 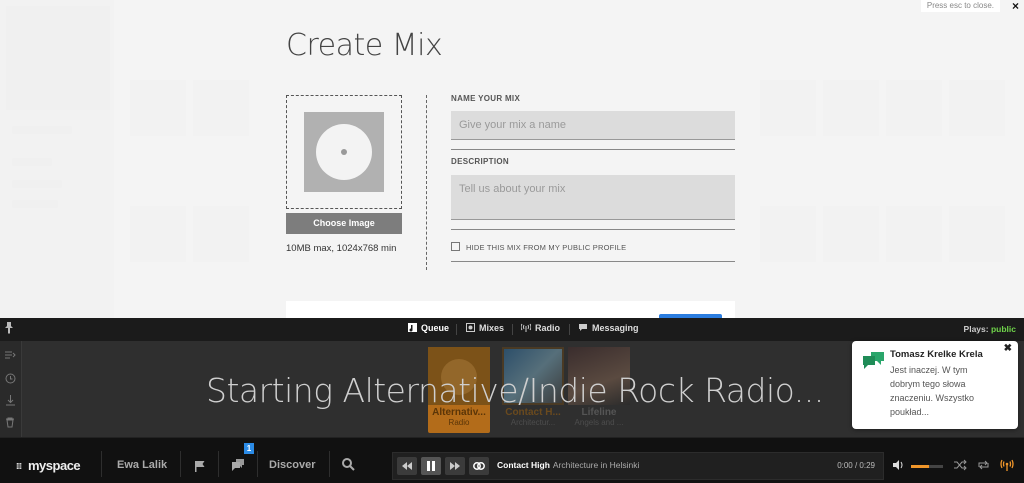 I want to click on tab-label: Mixes, so click(x=492, y=328).